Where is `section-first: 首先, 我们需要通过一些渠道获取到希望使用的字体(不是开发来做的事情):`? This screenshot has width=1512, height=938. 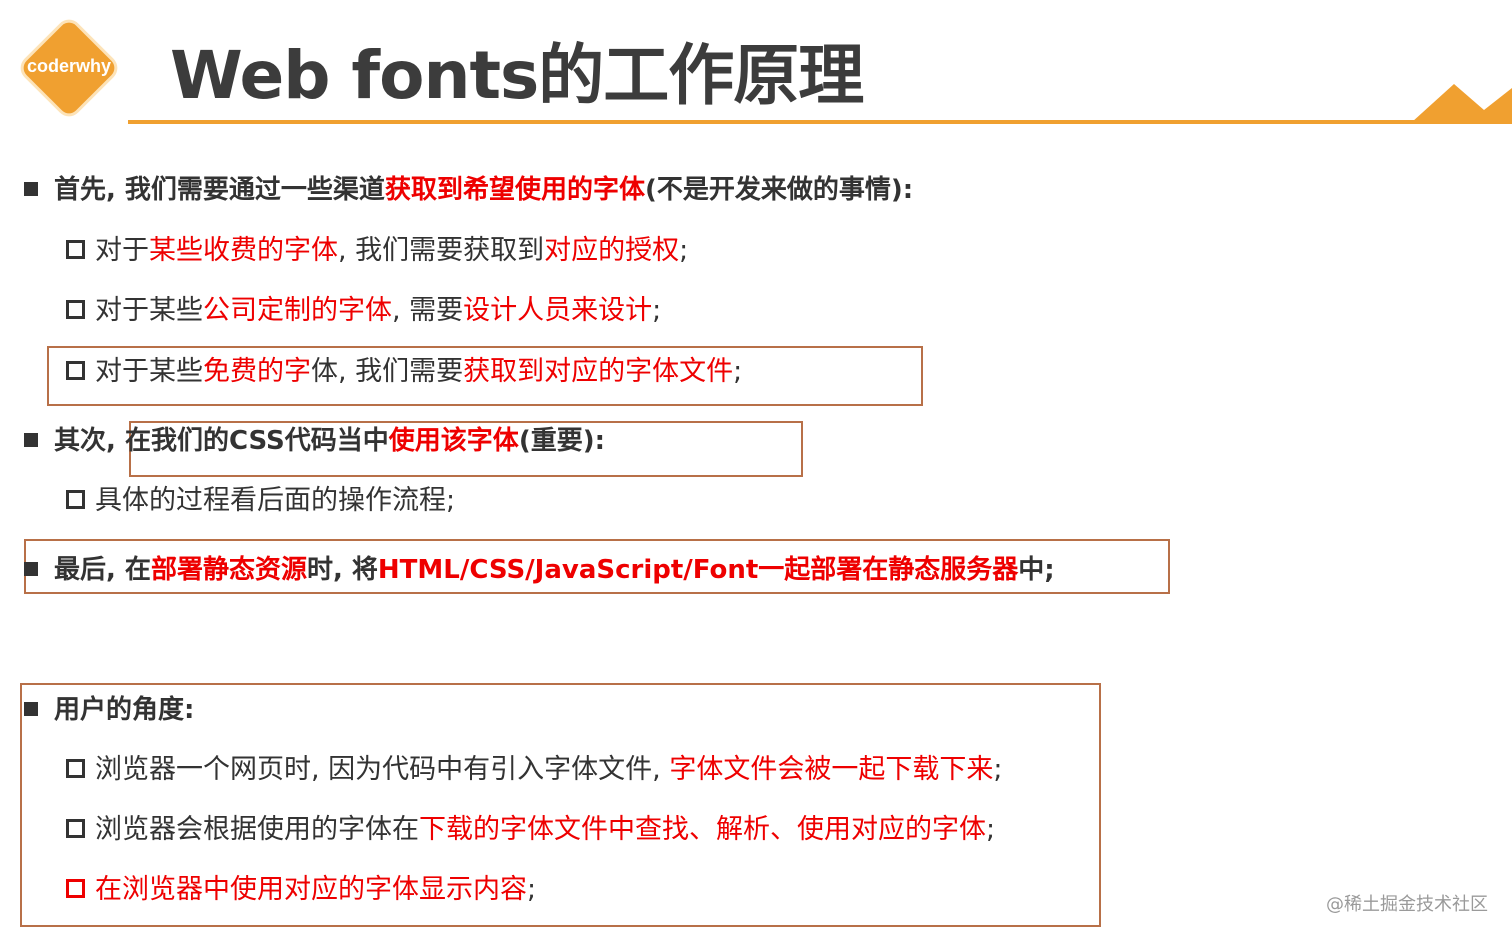
section-first: 首先, 我们需要通过一些渠道获取到希望使用的字体(不是开发来做的事情): is located at coordinates (468, 190).